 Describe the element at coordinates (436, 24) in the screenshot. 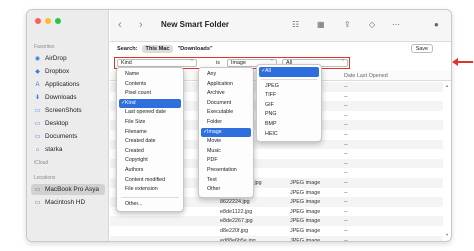

I see `user-icon: ●` at that location.